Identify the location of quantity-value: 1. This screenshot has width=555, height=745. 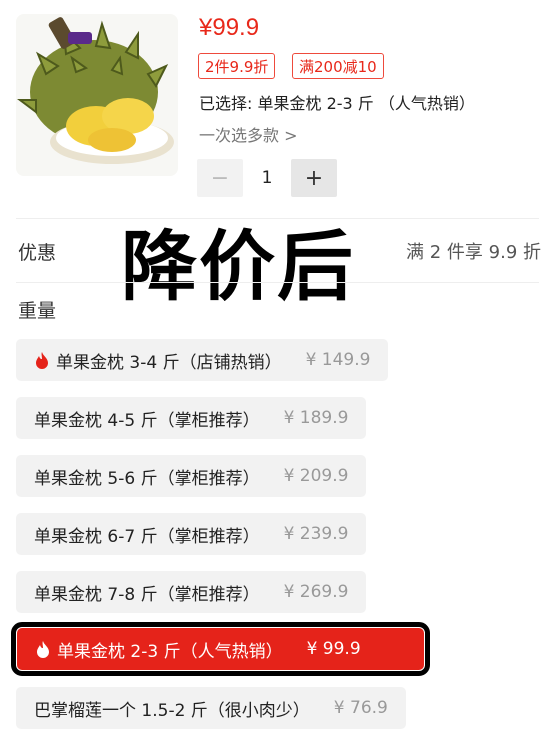
(267, 178).